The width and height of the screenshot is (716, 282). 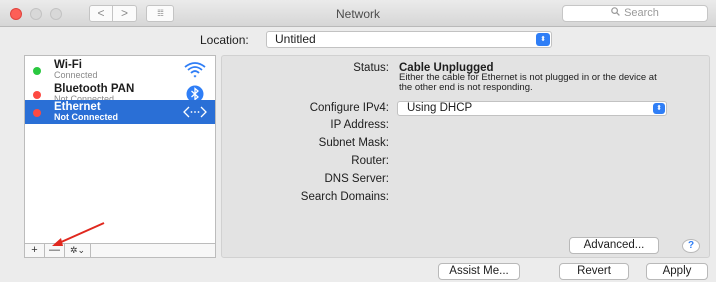 What do you see at coordinates (78, 250) in the screenshot?
I see `action-menu-button: ✲⌄` at bounding box center [78, 250].